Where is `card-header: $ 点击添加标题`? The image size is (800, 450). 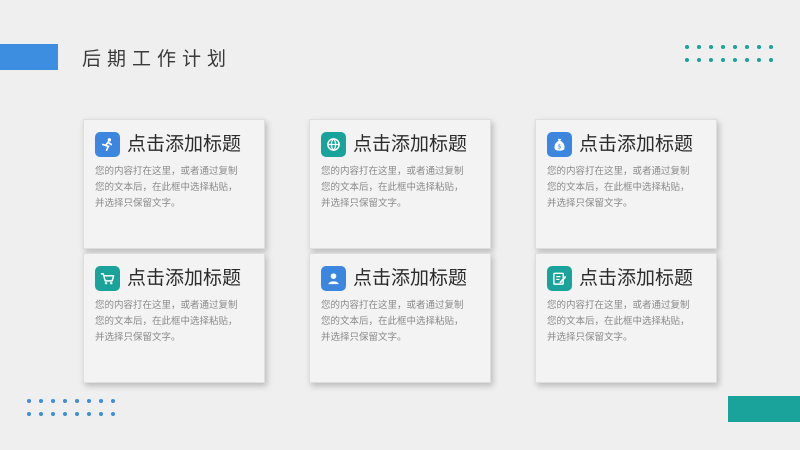
card-header: $ 点击添加标题 is located at coordinates (626, 144).